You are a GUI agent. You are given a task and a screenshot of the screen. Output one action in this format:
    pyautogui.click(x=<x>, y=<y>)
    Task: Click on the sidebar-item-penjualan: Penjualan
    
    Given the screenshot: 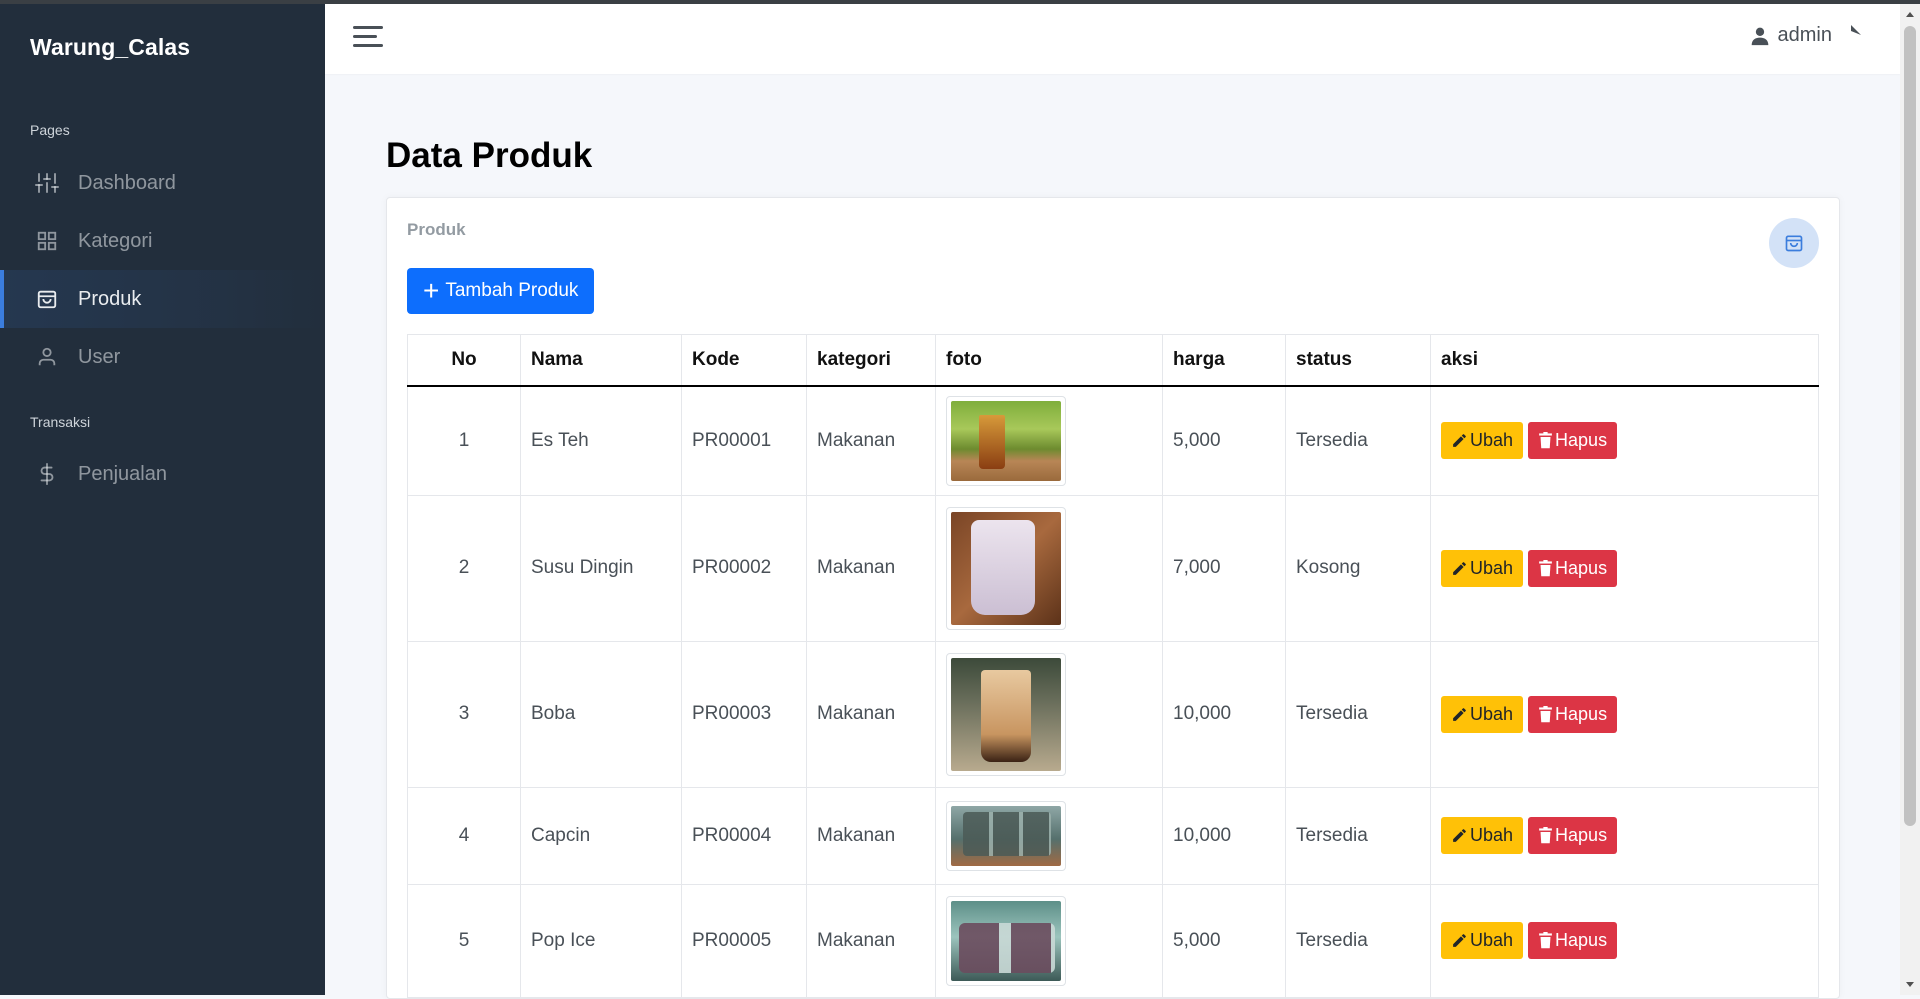 What is the action you would take?
    pyautogui.click(x=162, y=474)
    